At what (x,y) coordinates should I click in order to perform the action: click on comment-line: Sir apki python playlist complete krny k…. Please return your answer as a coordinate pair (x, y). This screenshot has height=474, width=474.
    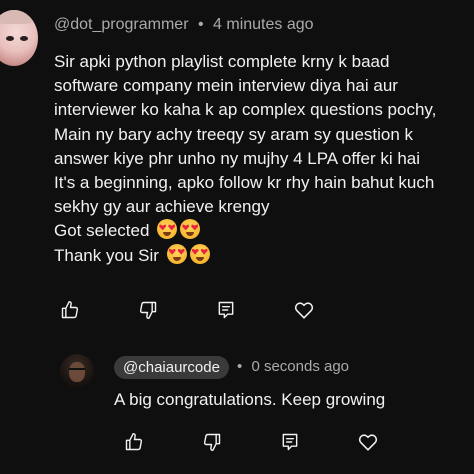
    Looking at the image, I should click on (222, 61).